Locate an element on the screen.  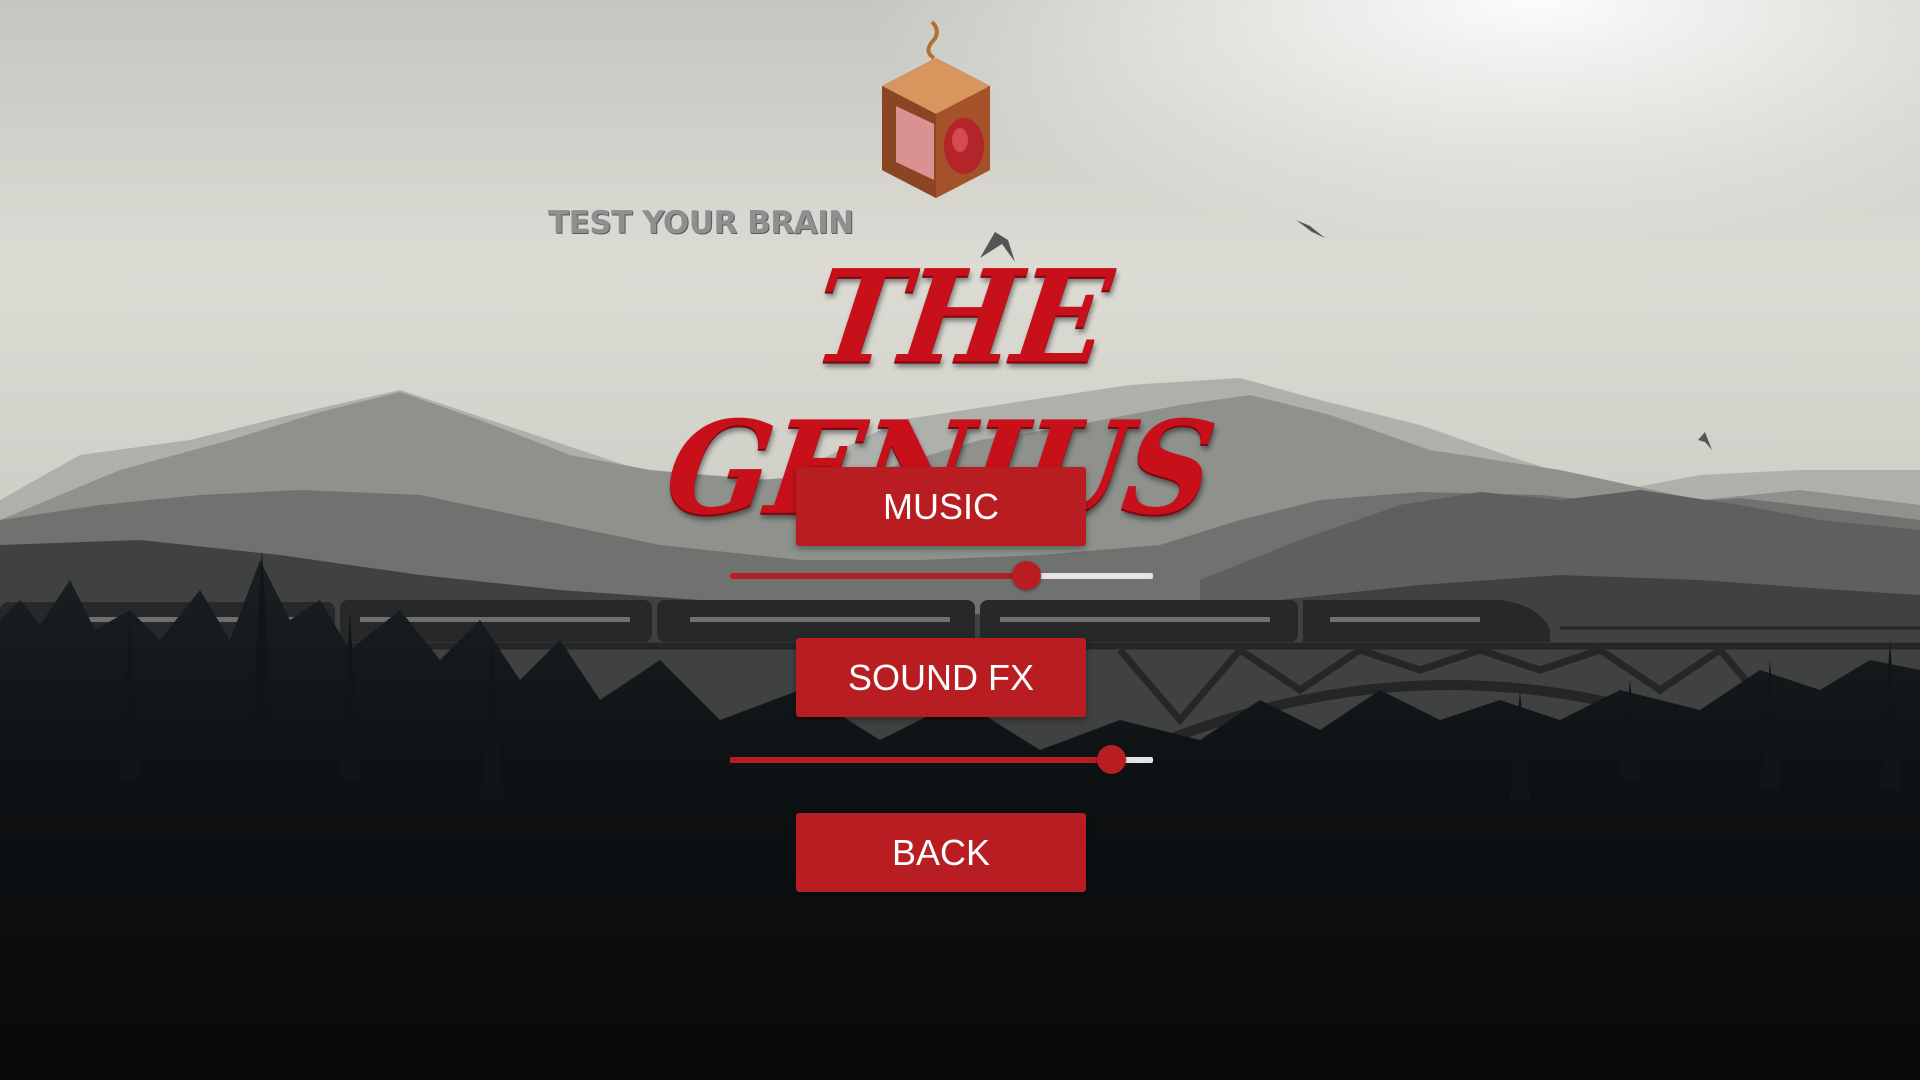
music-slider-fill is located at coordinates (878, 576).